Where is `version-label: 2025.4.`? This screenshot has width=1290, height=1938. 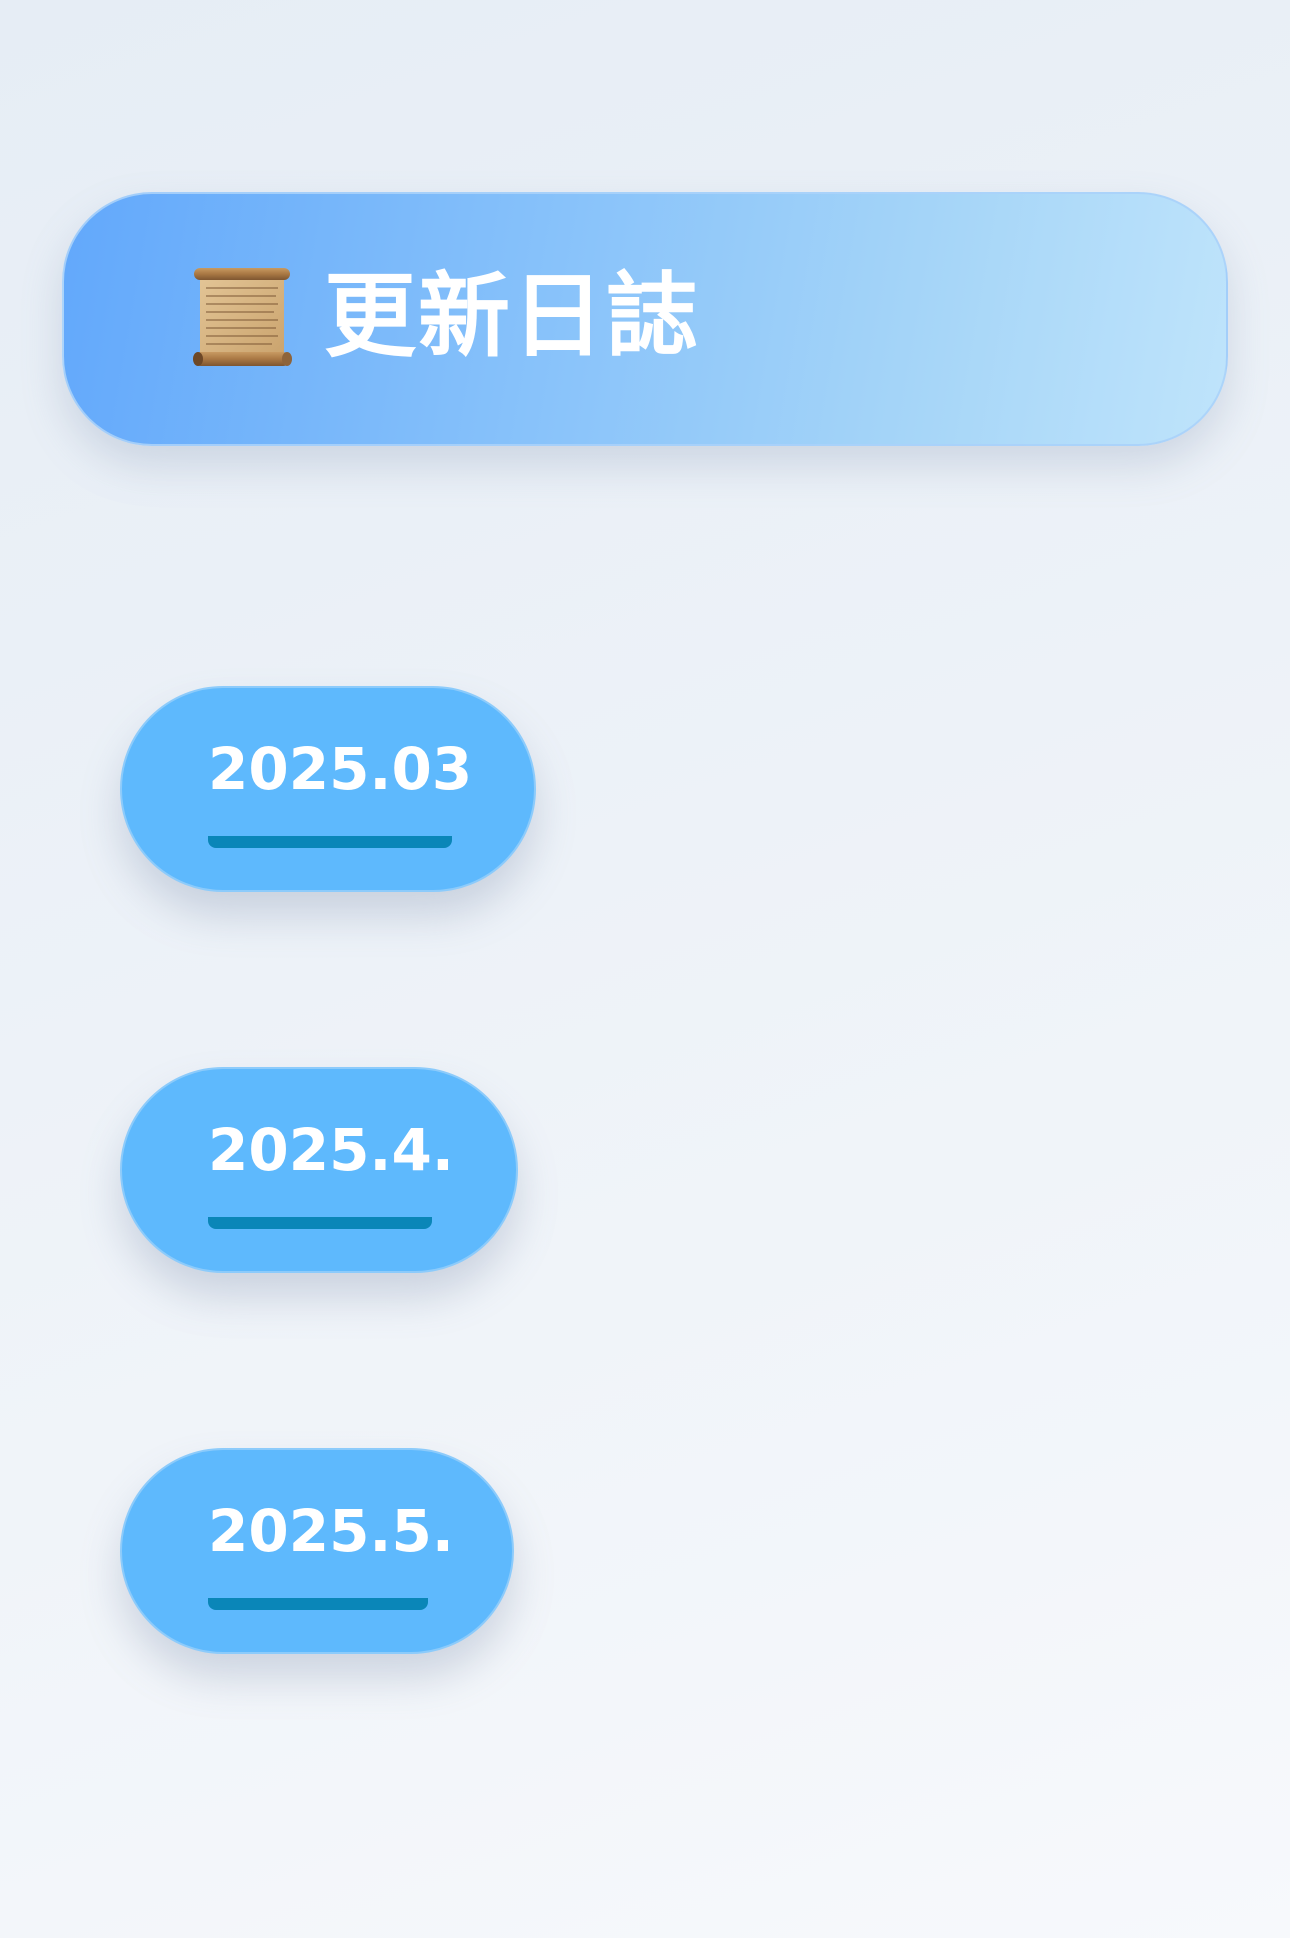
version-label: 2025.4. is located at coordinates (331, 1150).